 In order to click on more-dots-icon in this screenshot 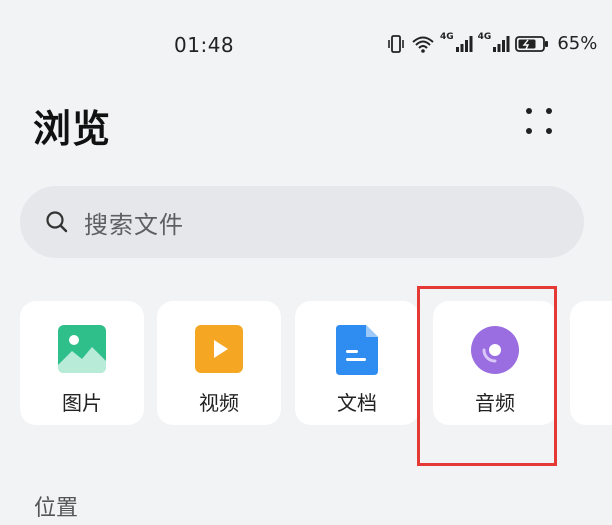, I will do `click(539, 121)`.